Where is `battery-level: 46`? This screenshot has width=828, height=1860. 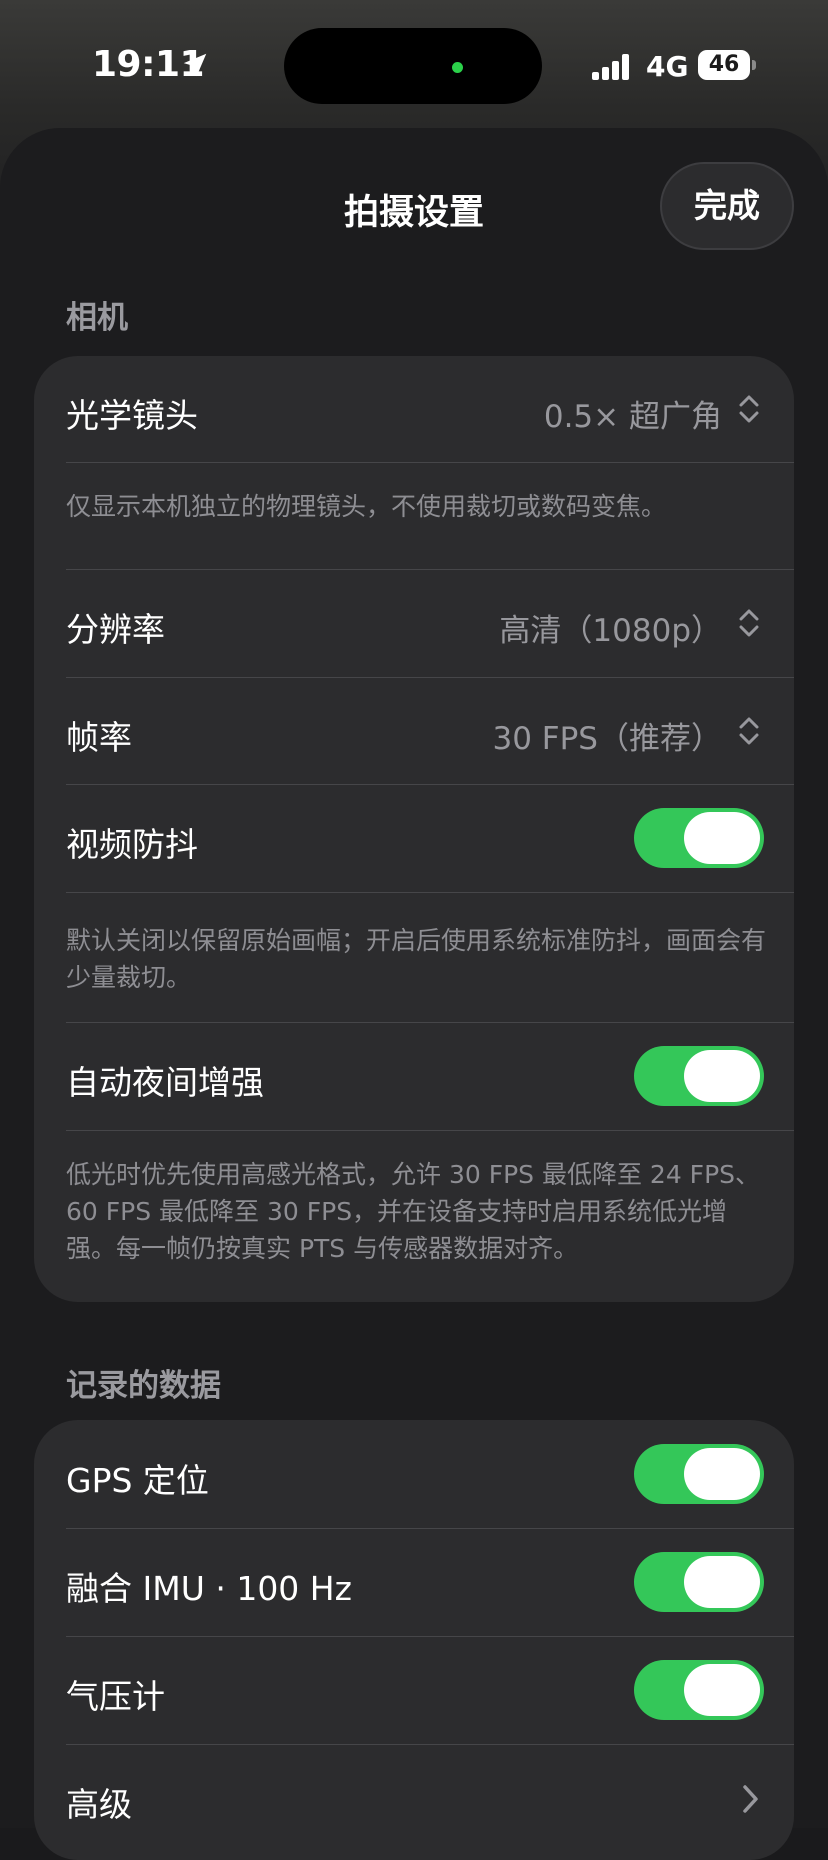
battery-level: 46 is located at coordinates (724, 64).